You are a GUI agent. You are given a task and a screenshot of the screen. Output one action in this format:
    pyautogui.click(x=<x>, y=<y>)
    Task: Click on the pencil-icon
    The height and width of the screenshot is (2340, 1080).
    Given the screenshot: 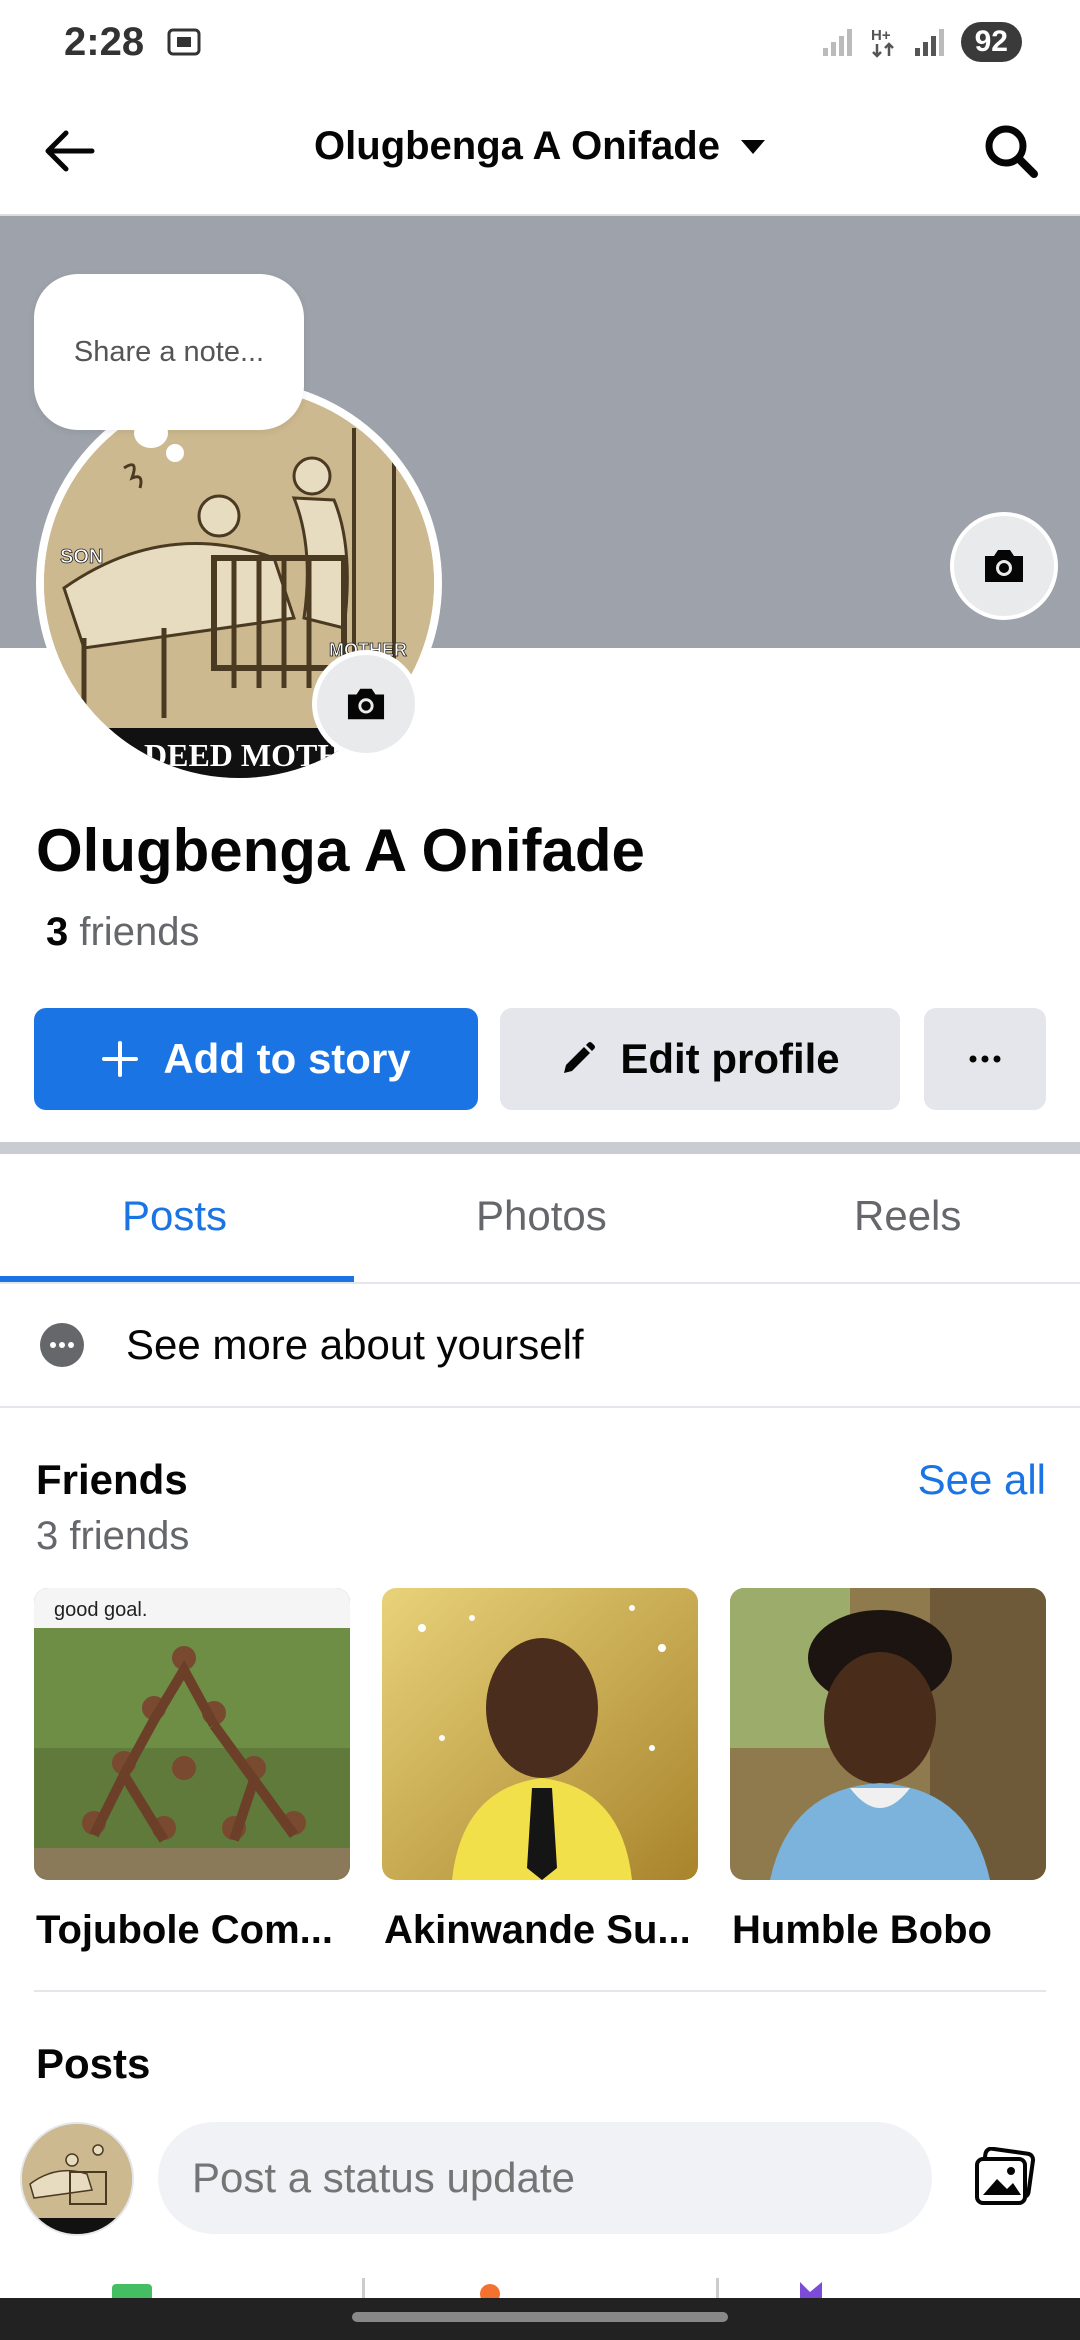 What is the action you would take?
    pyautogui.click(x=580, y=1057)
    